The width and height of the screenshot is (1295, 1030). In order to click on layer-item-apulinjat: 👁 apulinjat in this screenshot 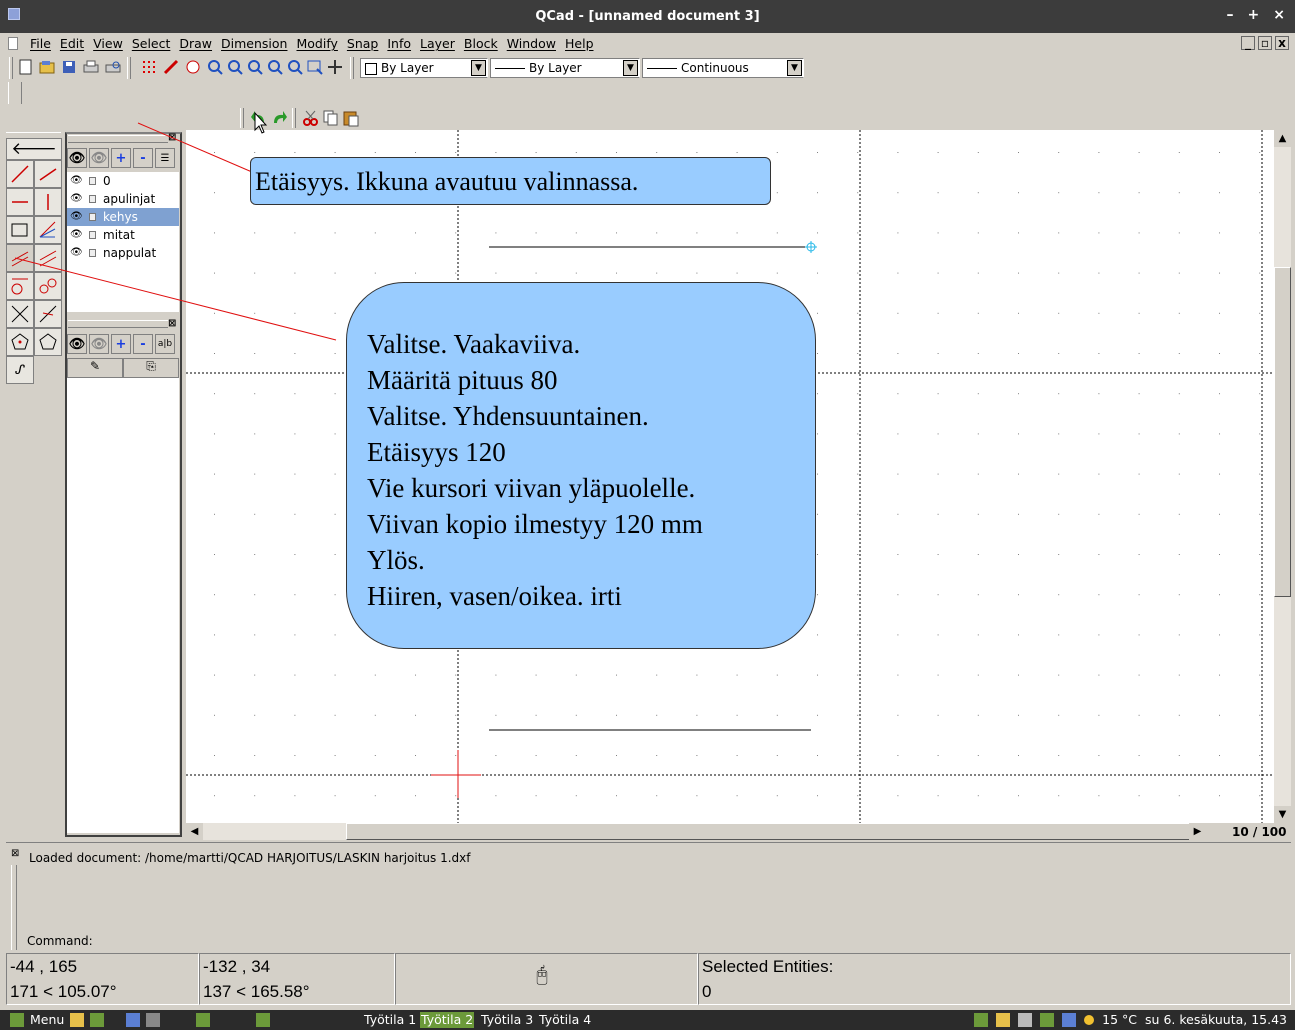, I will do `click(123, 199)`.